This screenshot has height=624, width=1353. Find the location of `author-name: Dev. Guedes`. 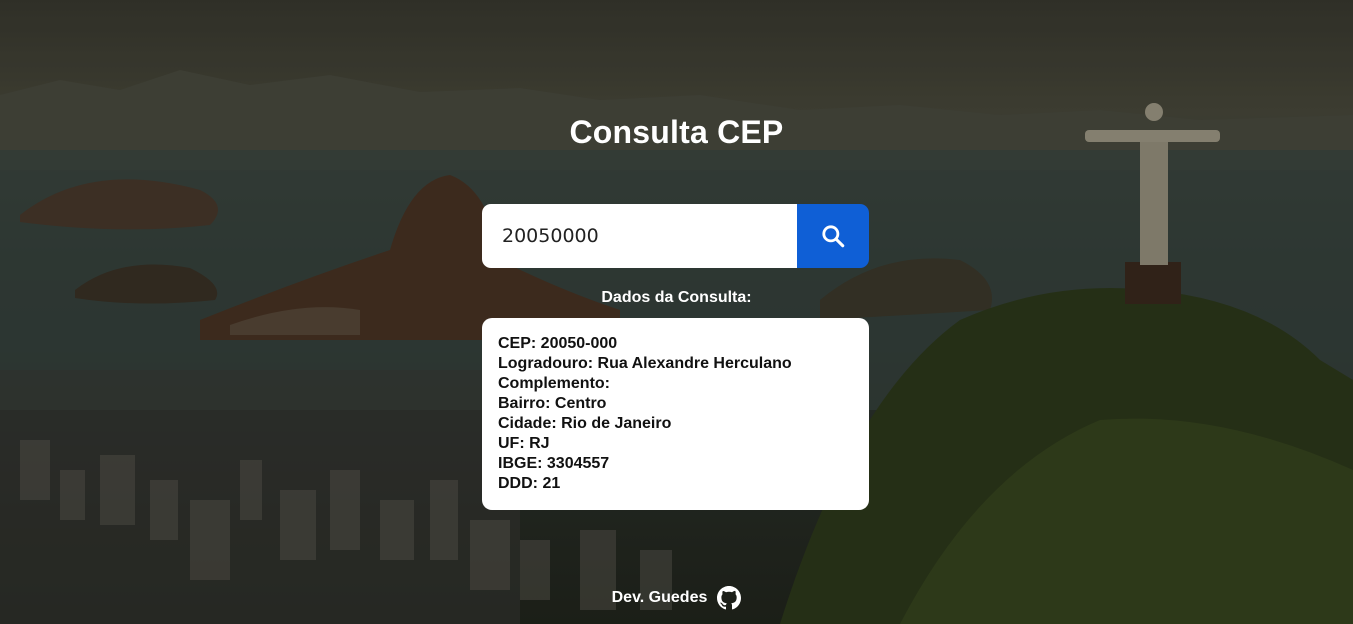

author-name: Dev. Guedes is located at coordinates (659, 597).